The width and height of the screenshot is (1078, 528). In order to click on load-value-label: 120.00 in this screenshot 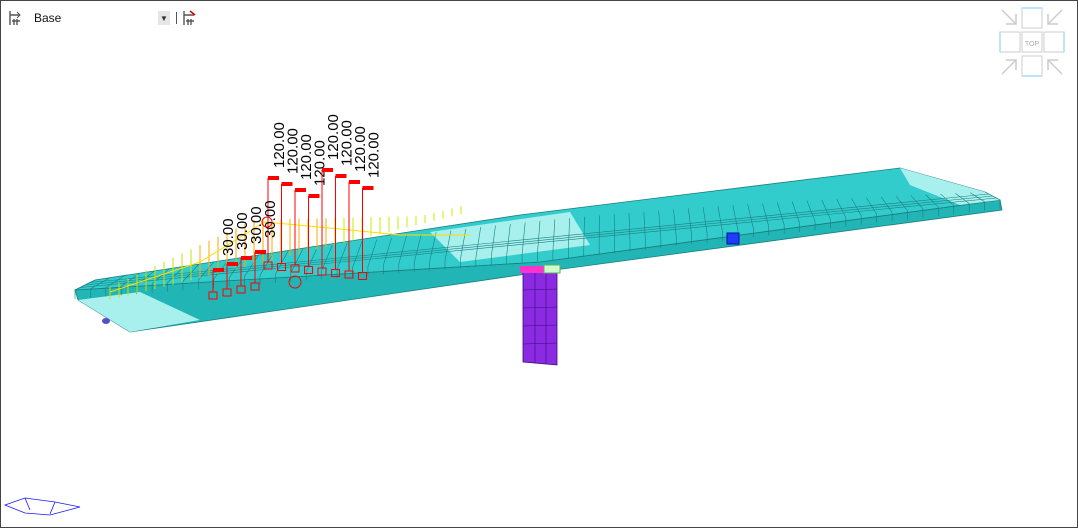, I will do `click(374, 155)`.